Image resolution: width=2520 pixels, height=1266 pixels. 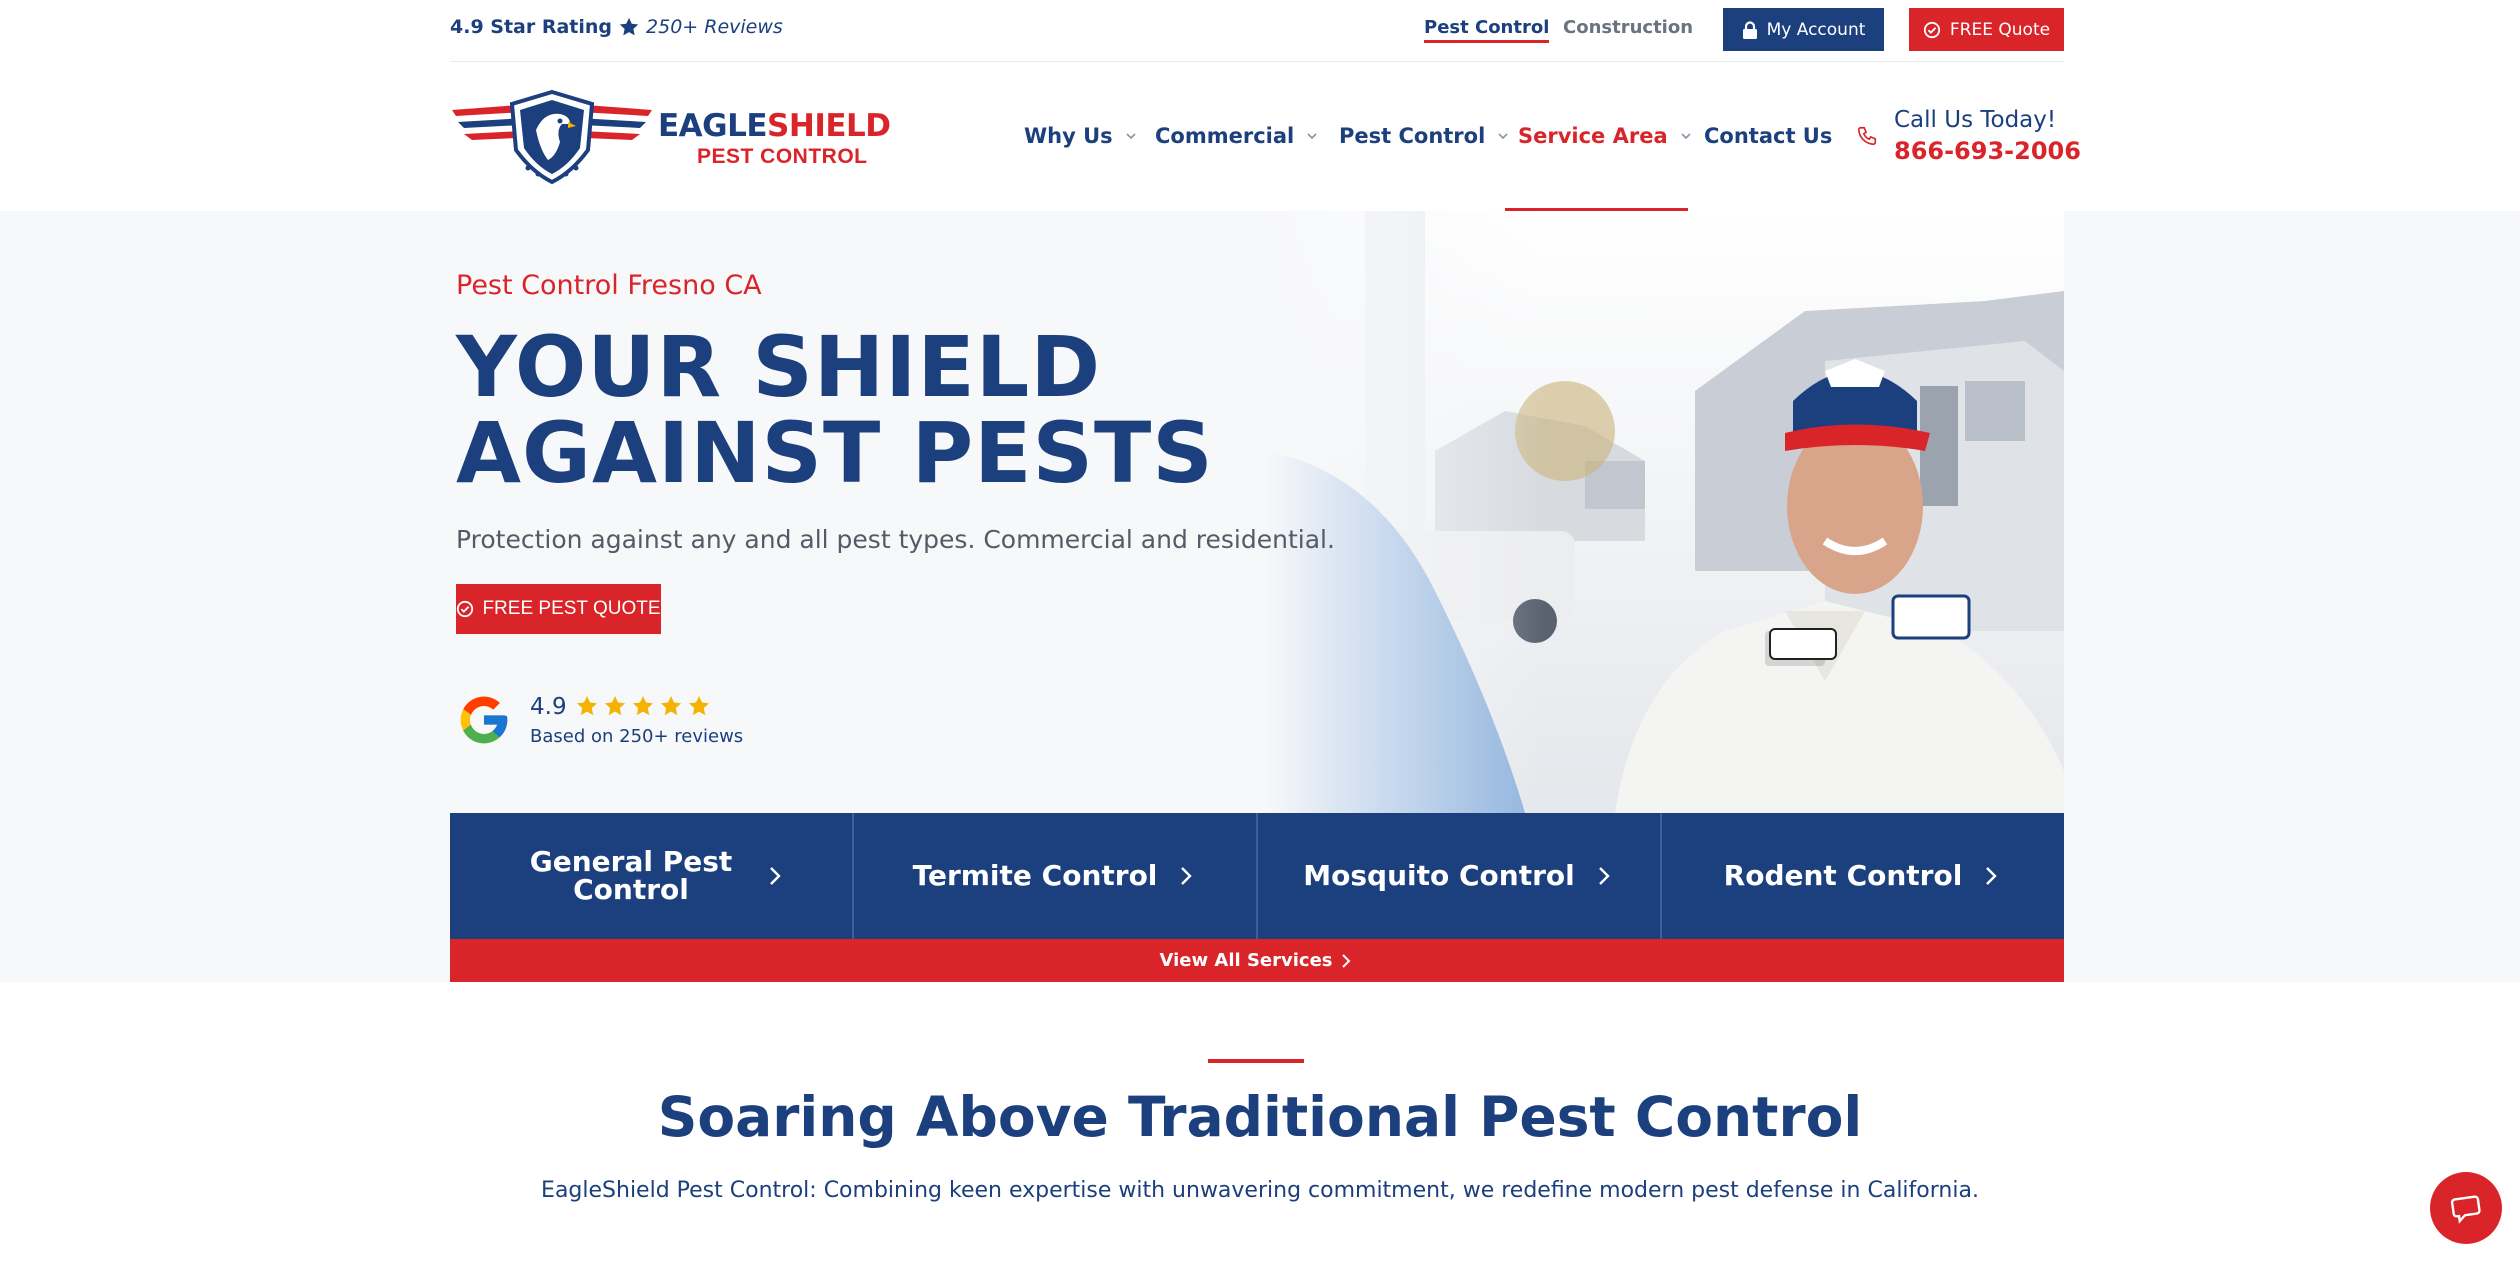 I want to click on top-rating-value: 4.9 Star Rating, so click(x=531, y=27).